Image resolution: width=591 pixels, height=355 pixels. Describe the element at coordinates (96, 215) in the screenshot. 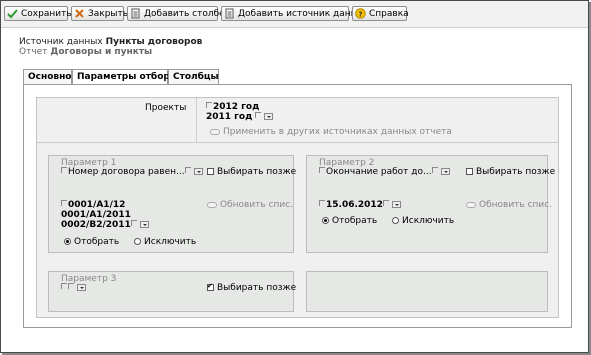

I see `param1-value-2: 0001/A1/2011` at that location.